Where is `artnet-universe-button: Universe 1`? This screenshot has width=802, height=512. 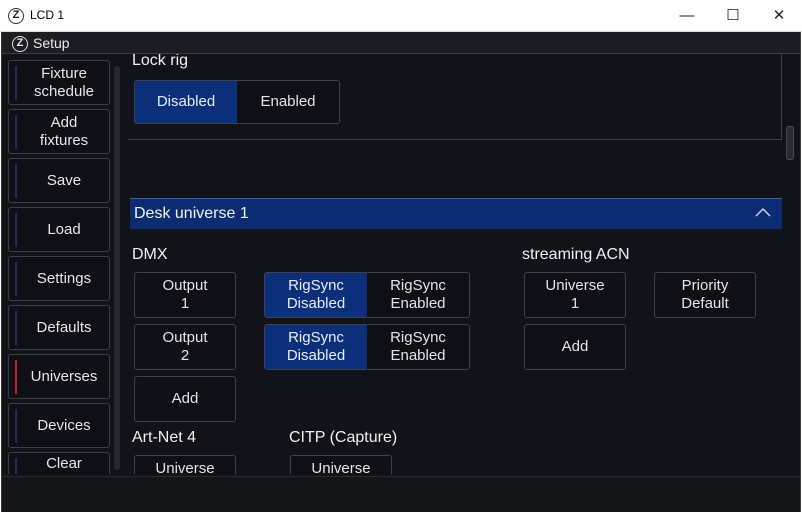
artnet-universe-button: Universe 1 is located at coordinates (185, 464).